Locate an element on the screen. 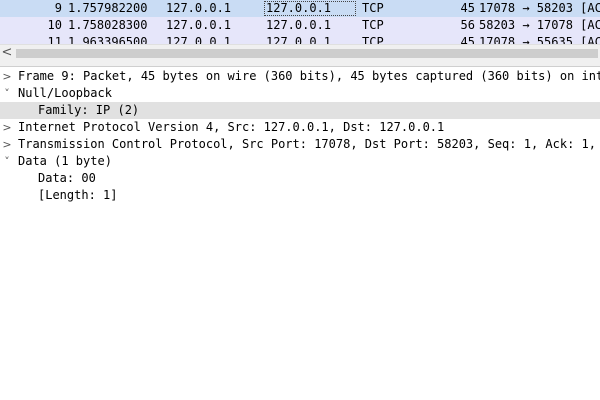 Image resolution: width=600 pixels, height=400 pixels. packet-time: 1.758028300 is located at coordinates (108, 25).